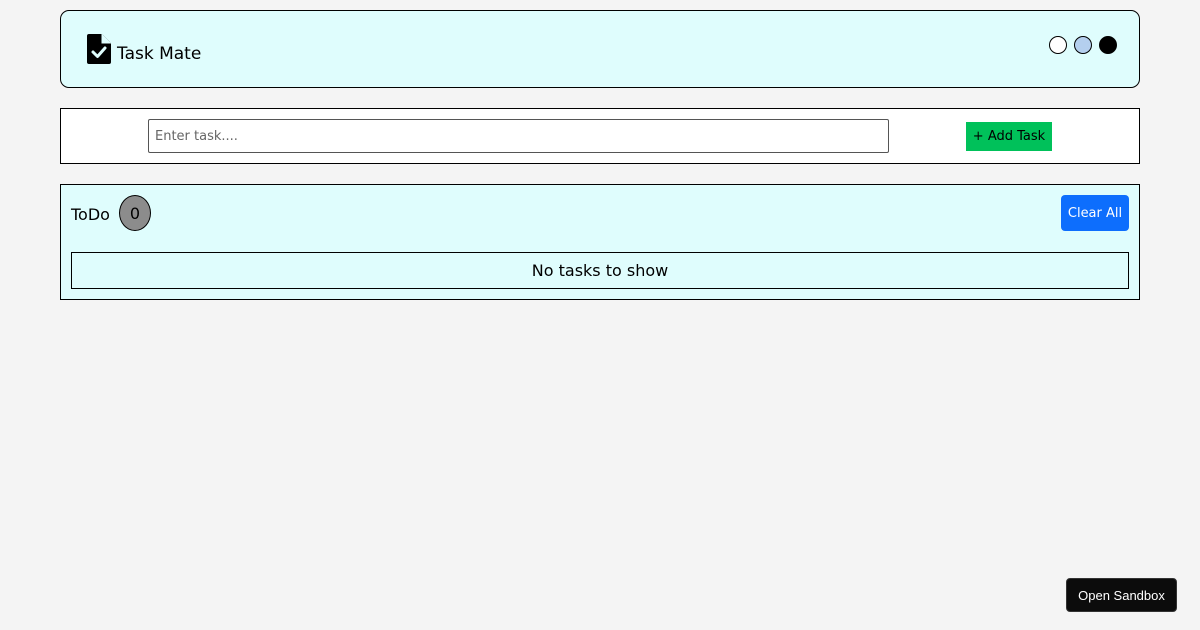 Image resolution: width=1200 pixels, height=630 pixels. Describe the element at coordinates (1083, 45) in the screenshot. I see `blue-theme-swatch` at that location.